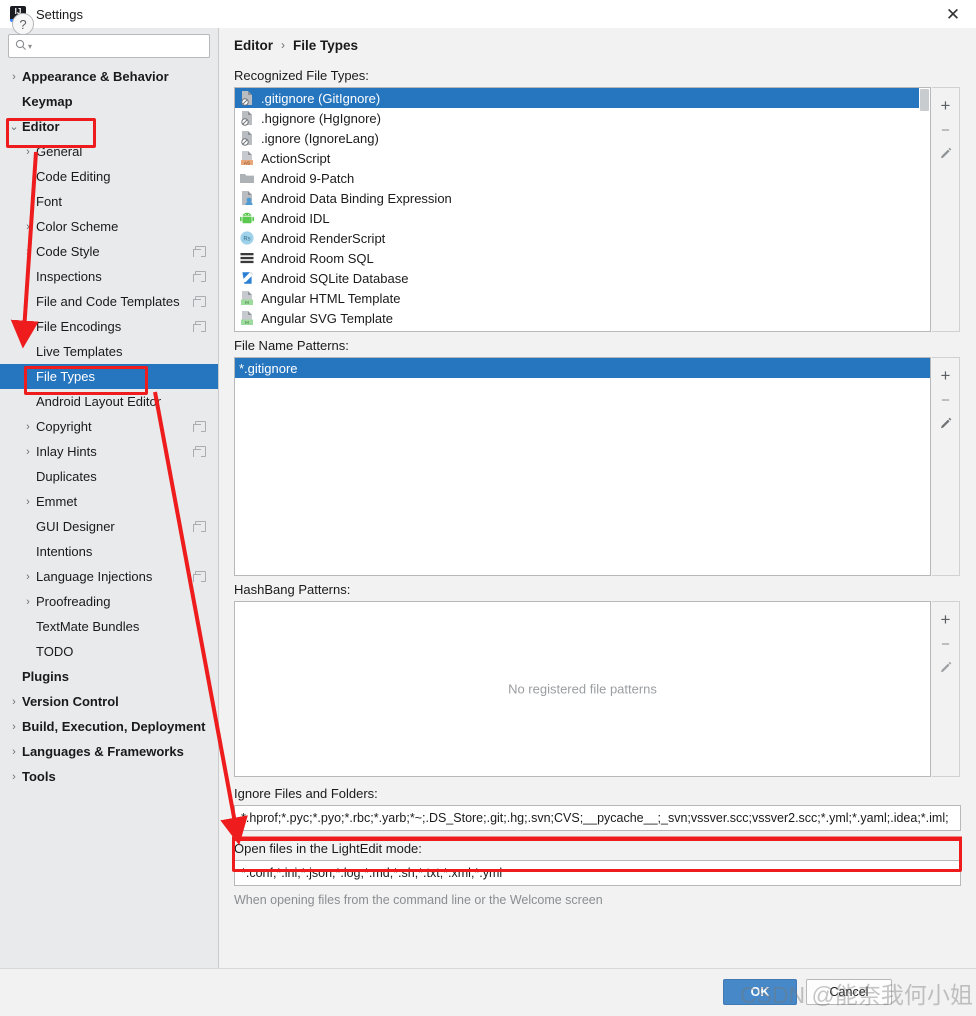 The width and height of the screenshot is (976, 1016). Describe the element at coordinates (14, 126) in the screenshot. I see `chevron-down-icon: ⌄` at that location.